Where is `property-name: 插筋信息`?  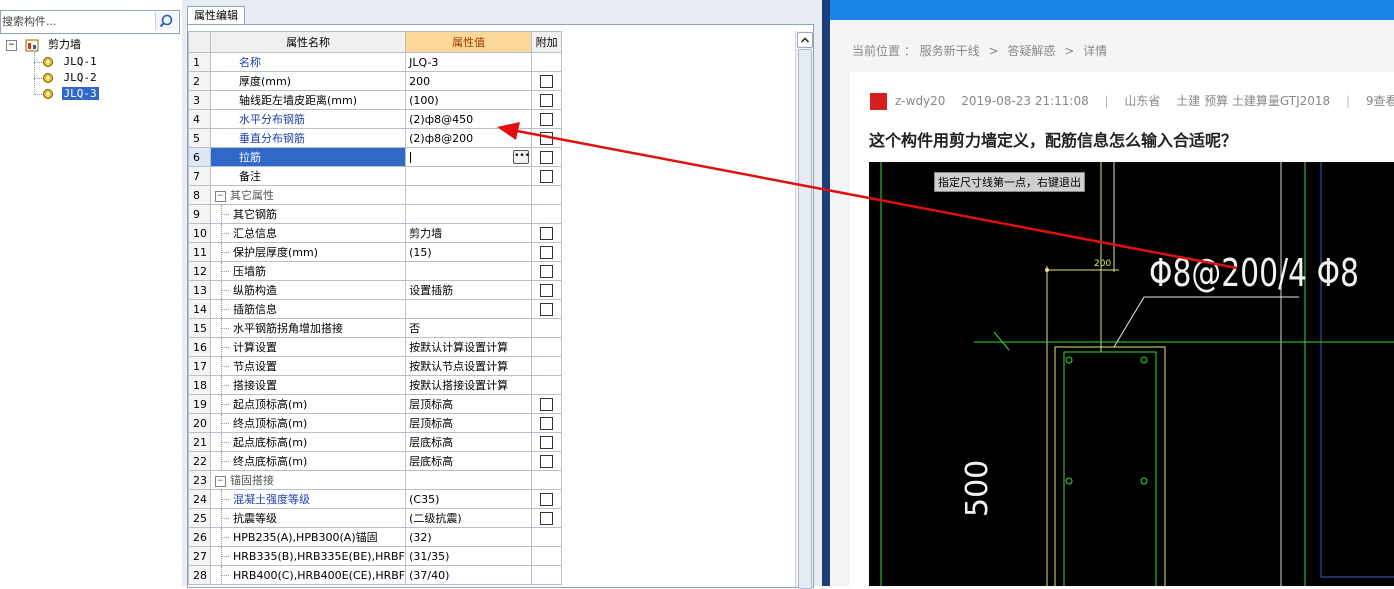 property-name: 插筋信息 is located at coordinates (308, 309).